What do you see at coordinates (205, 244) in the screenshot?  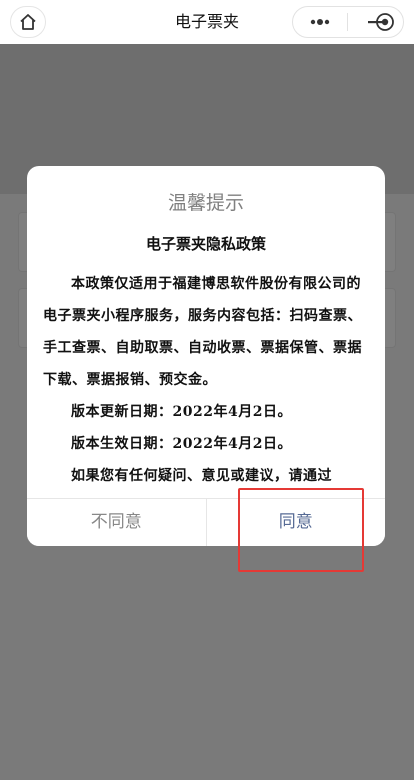 I see `policy-heading: 电子票夹隐私政策` at bounding box center [205, 244].